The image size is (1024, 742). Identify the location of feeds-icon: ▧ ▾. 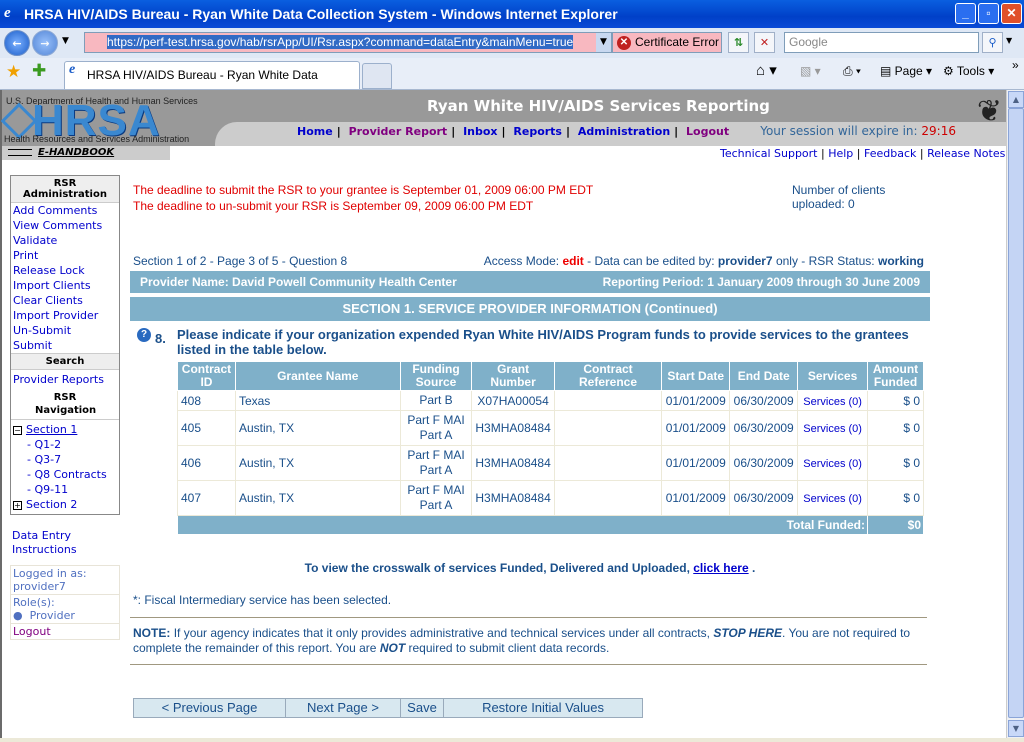
(810, 71).